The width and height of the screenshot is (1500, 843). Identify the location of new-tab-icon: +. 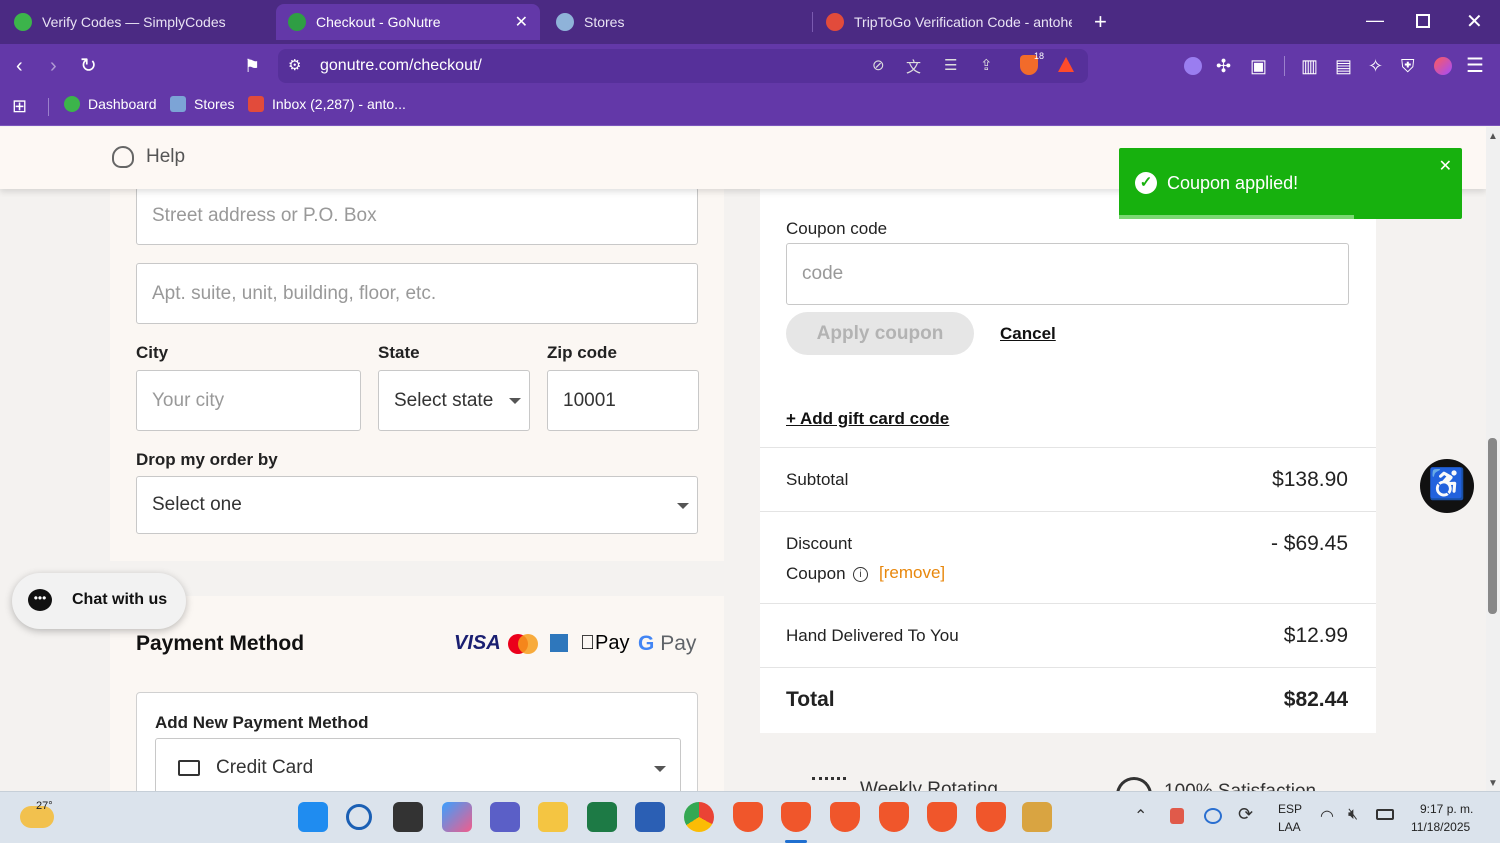
(1100, 22).